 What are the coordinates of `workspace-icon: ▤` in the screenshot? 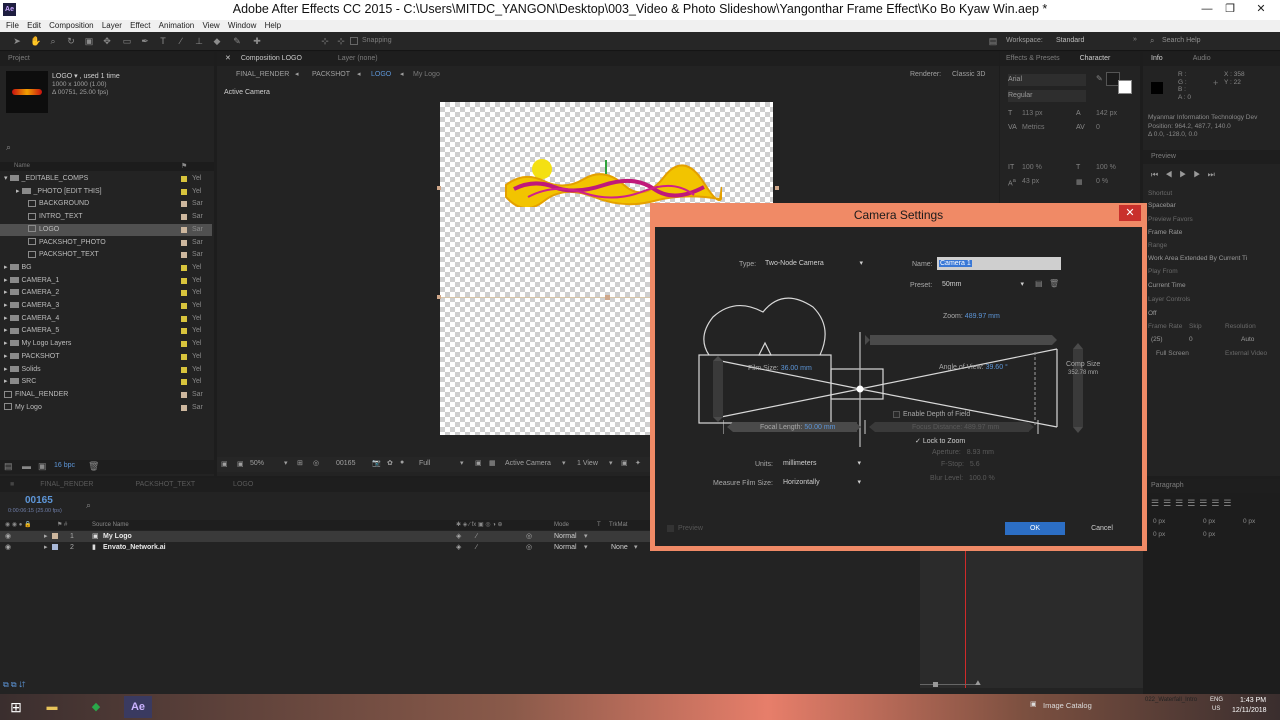 It's located at (993, 41).